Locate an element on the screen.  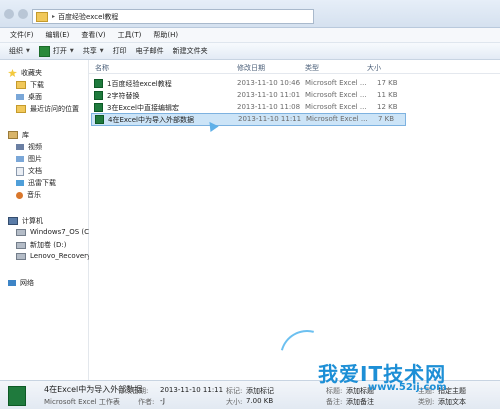
details-remark-label: 备注: is located at coordinates (334, 402).